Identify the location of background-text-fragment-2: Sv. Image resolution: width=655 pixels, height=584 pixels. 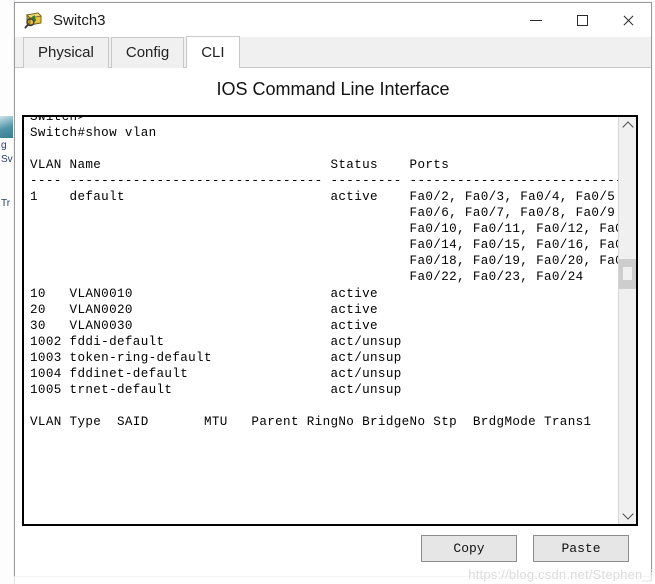
(7, 159).